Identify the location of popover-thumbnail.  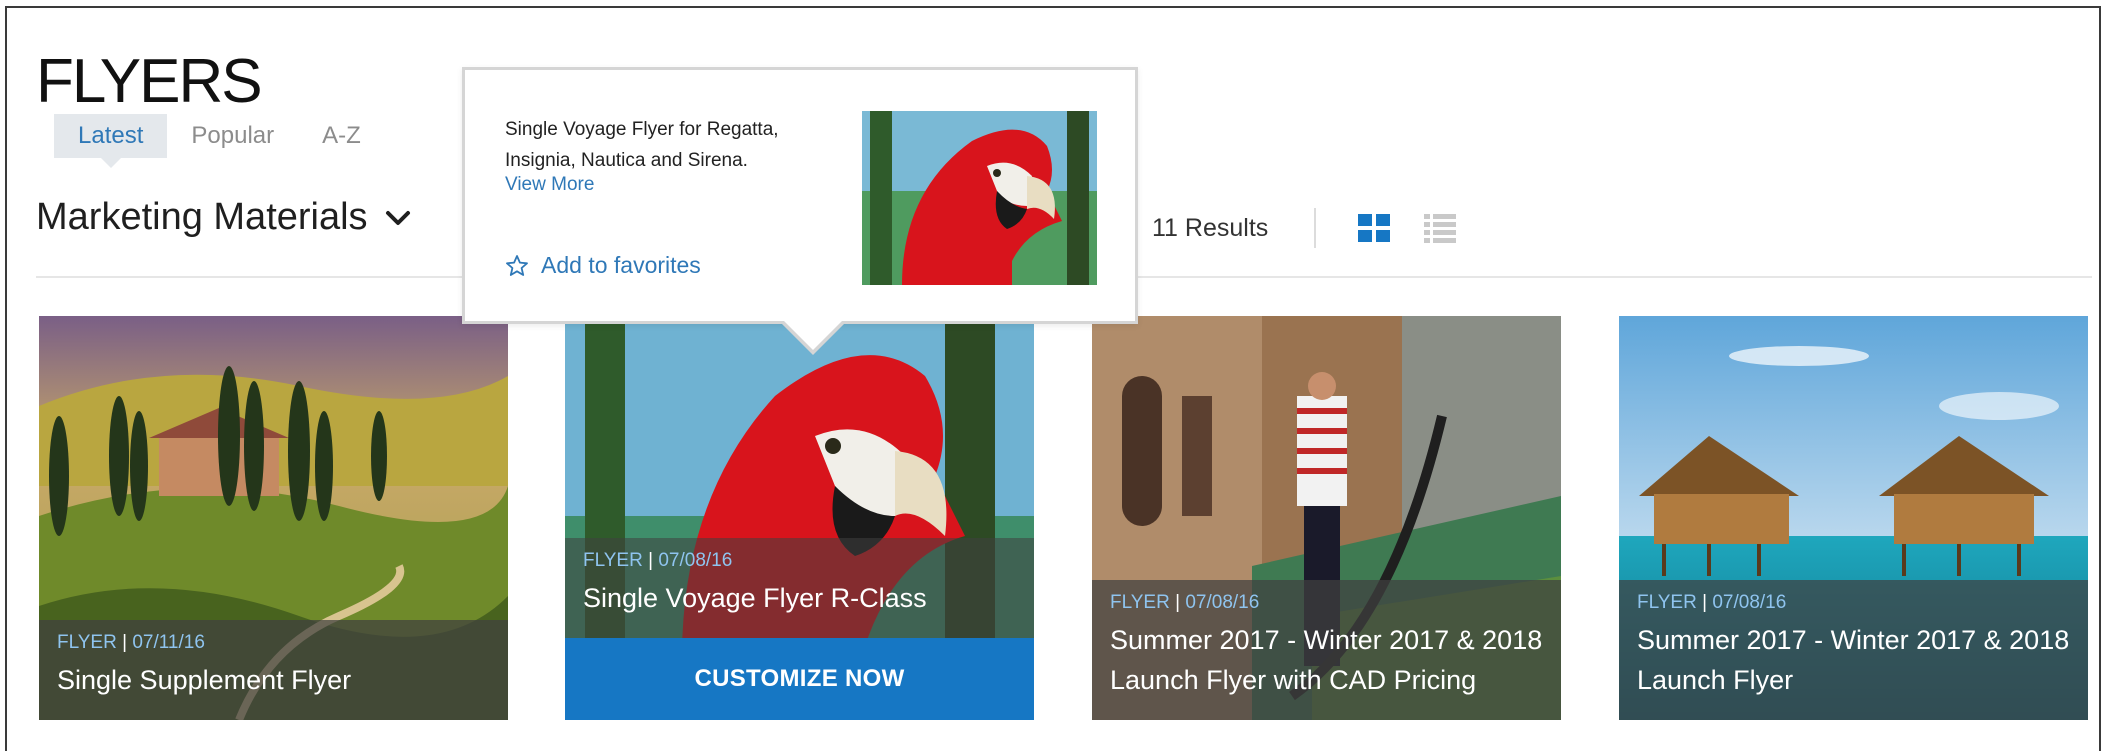
(979, 198).